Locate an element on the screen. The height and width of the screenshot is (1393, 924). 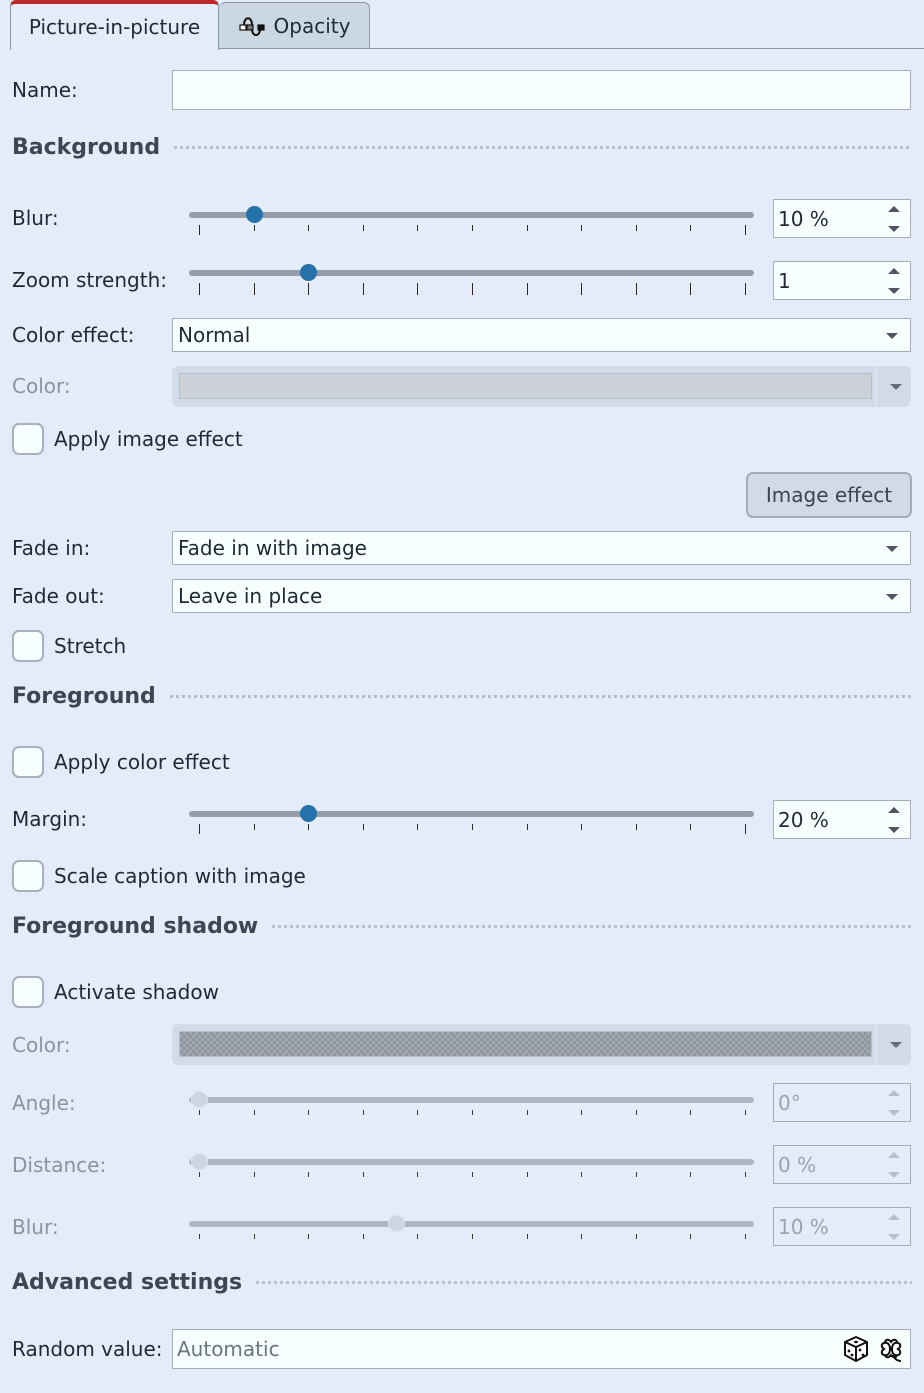
shadow-blur-slider is located at coordinates (471, 1238).